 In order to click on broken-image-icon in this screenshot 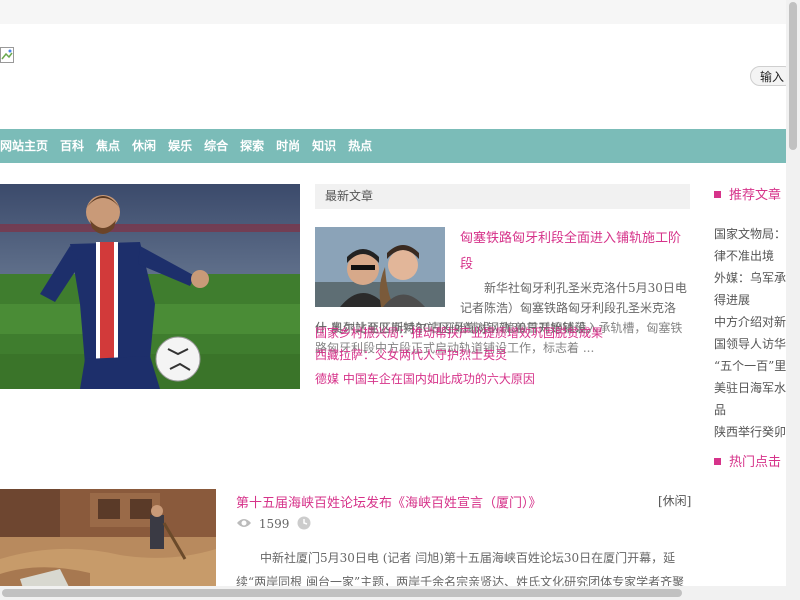, I will do `click(7, 55)`.